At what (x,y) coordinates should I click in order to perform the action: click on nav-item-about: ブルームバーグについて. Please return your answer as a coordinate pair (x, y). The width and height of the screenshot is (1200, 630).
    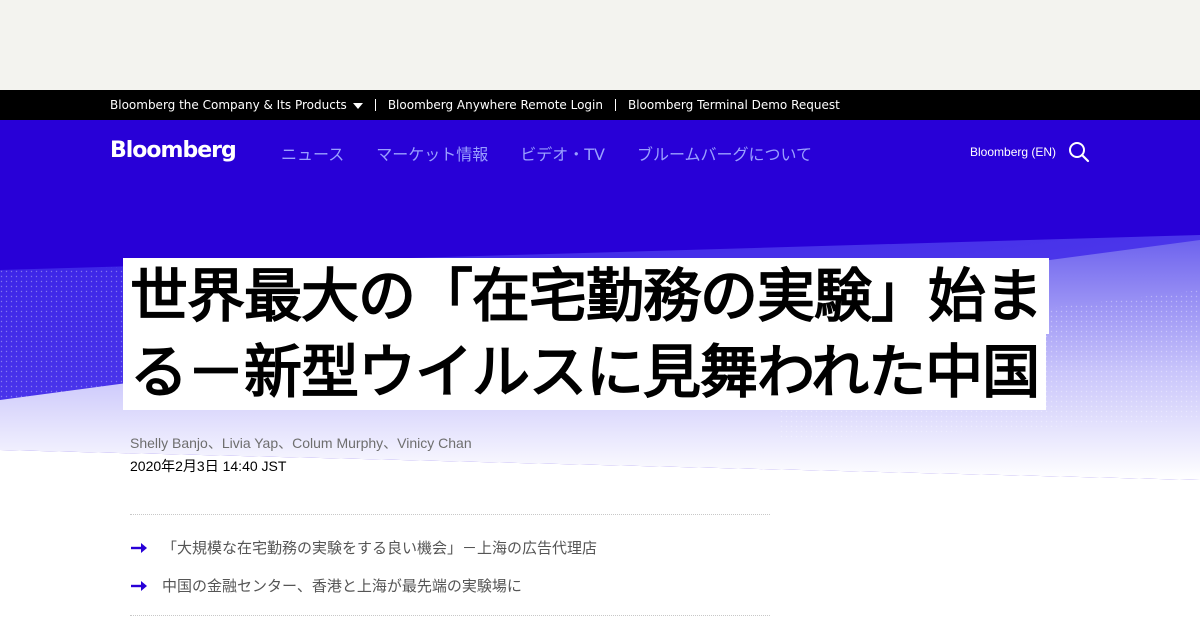
    Looking at the image, I should click on (724, 153).